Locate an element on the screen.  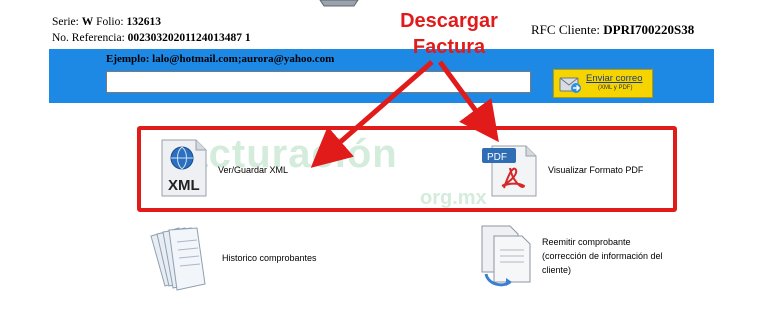
annotation-arrows is located at coordinates (404, 114).